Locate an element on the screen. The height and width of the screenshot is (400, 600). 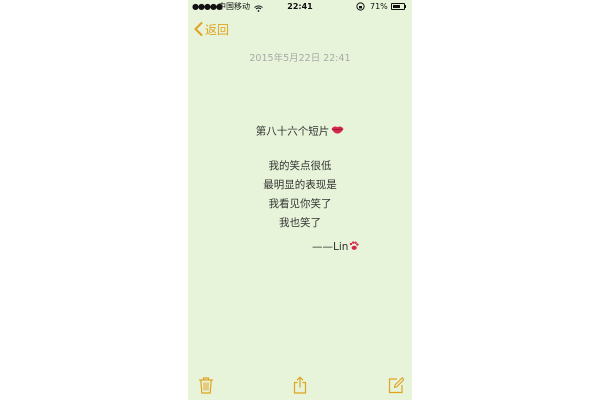
note-signature-line: ——Lin is located at coordinates (336, 247).